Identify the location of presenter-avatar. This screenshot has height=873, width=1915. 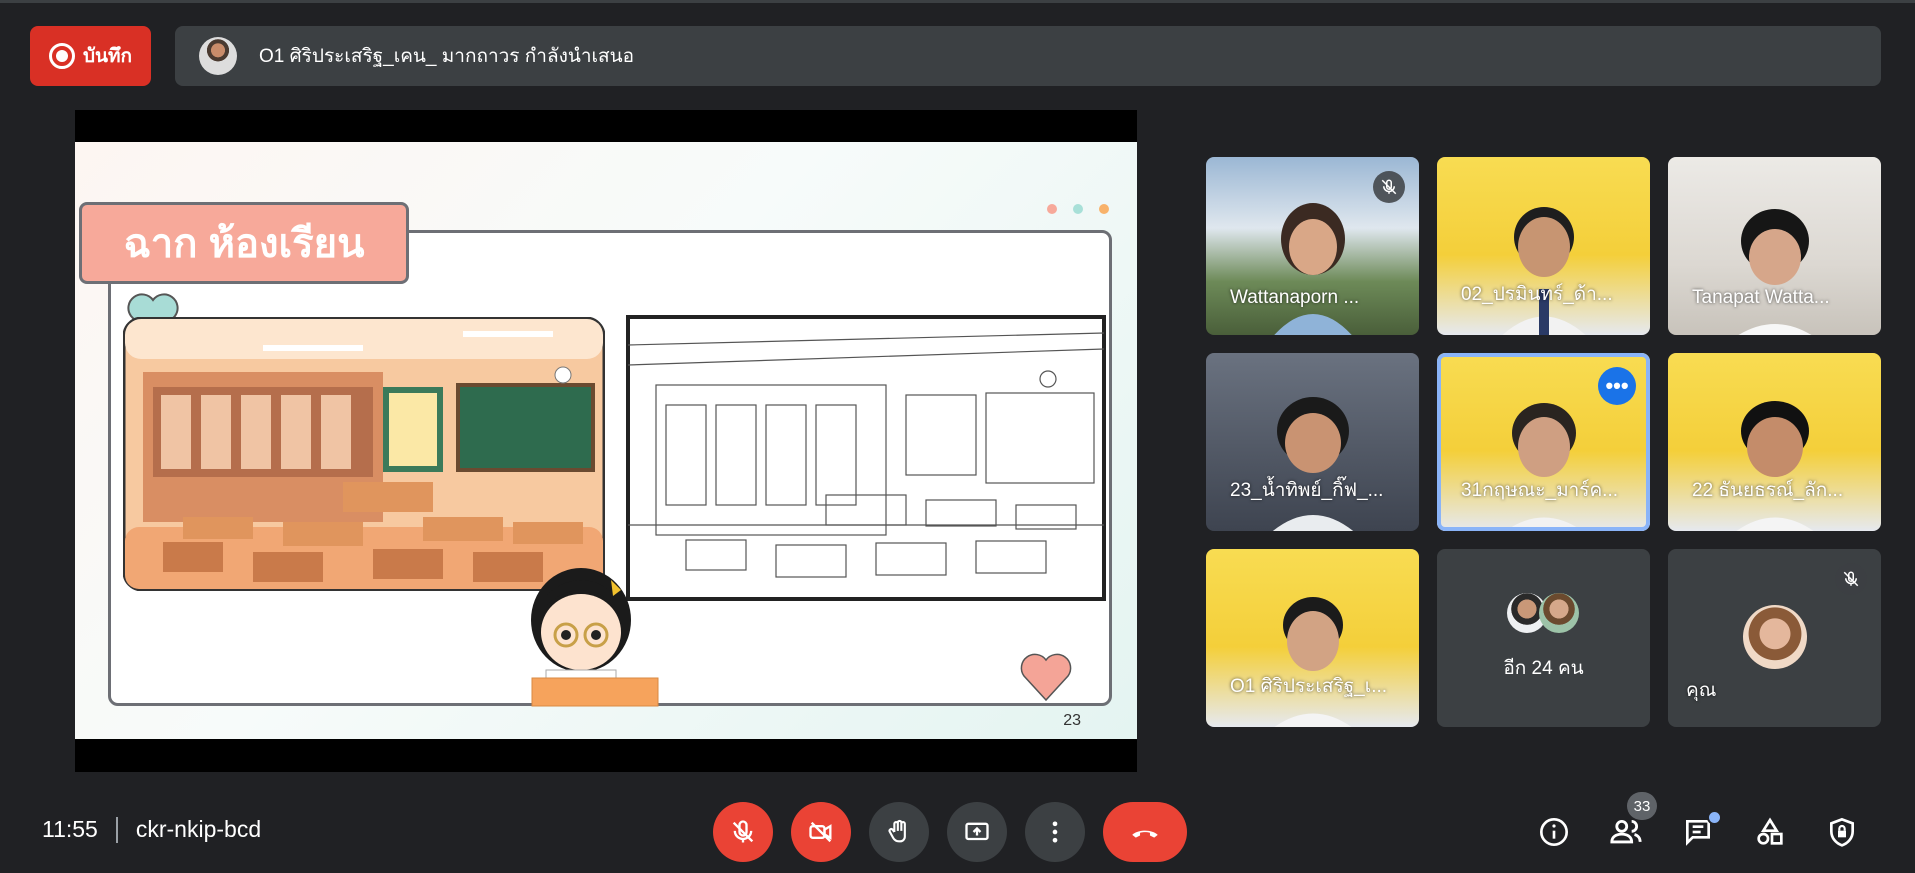
(218, 56).